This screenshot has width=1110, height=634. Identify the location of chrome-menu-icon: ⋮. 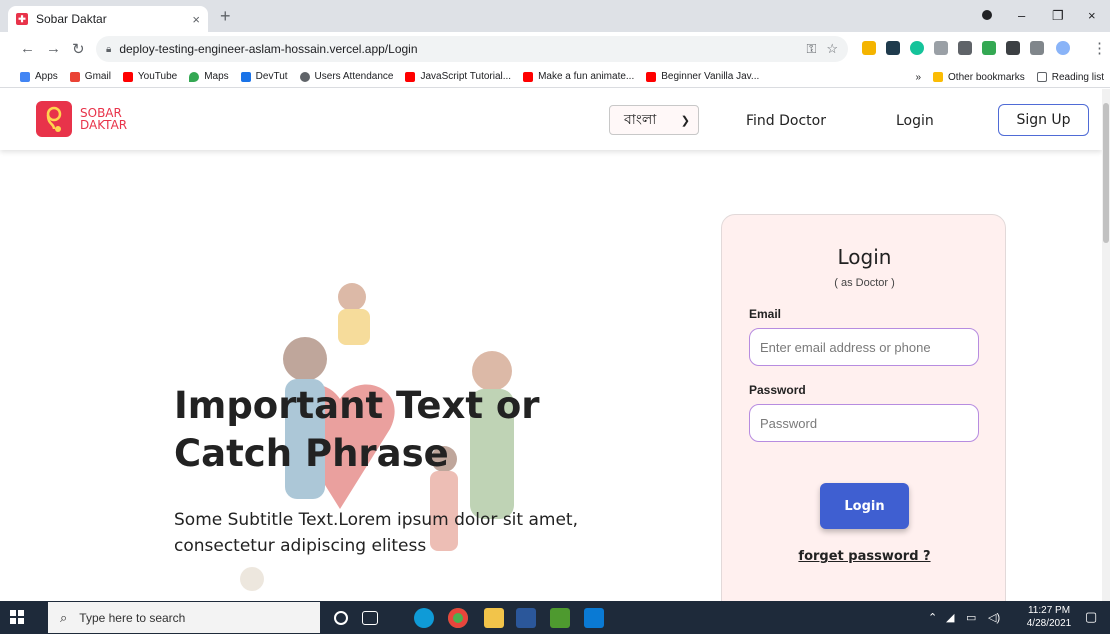
(1099, 48).